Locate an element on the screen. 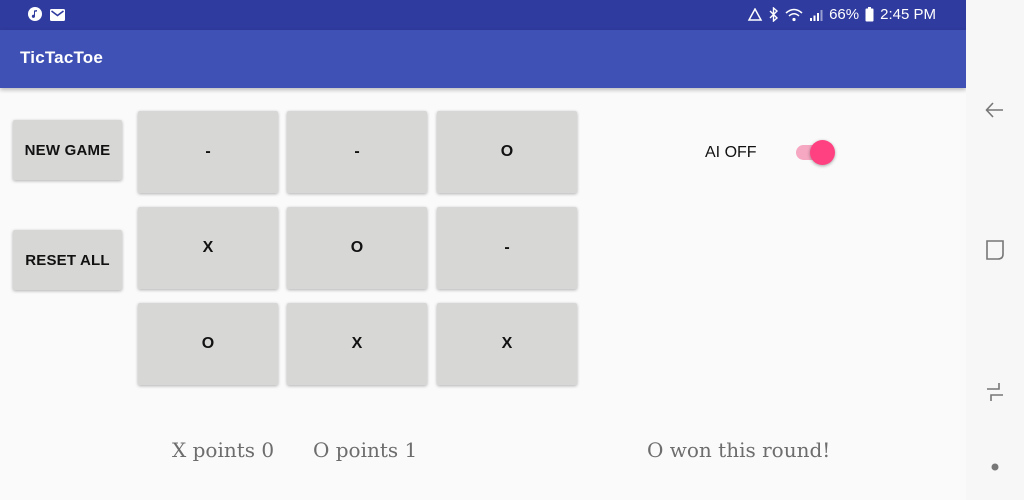  board-cell-7: O is located at coordinates (208, 344).